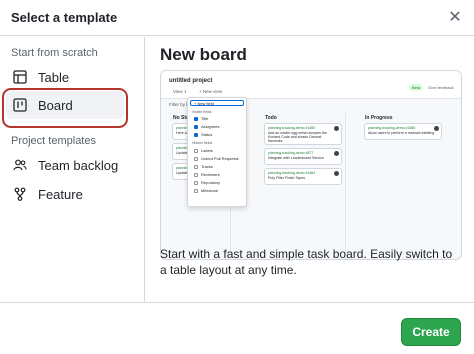 Image resolution: width=474 pixels, height=354 pixels. I want to click on preview-card-meta: planning-tracking-demo #877, so click(291, 153).